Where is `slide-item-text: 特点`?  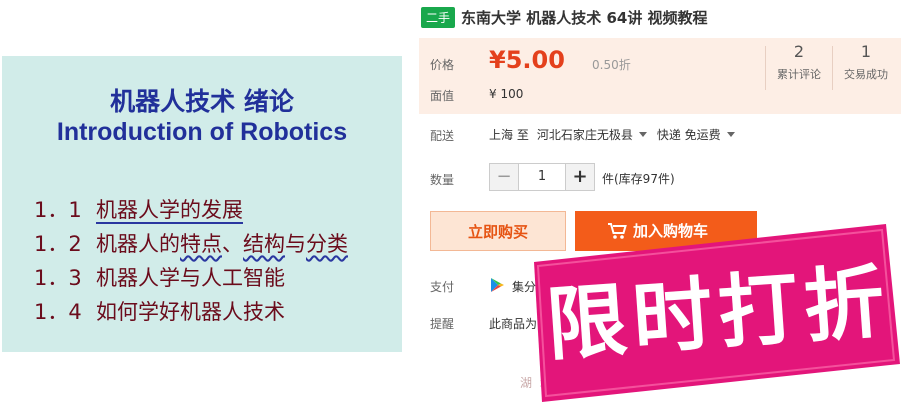
slide-item-text: 特点 is located at coordinates (201, 244).